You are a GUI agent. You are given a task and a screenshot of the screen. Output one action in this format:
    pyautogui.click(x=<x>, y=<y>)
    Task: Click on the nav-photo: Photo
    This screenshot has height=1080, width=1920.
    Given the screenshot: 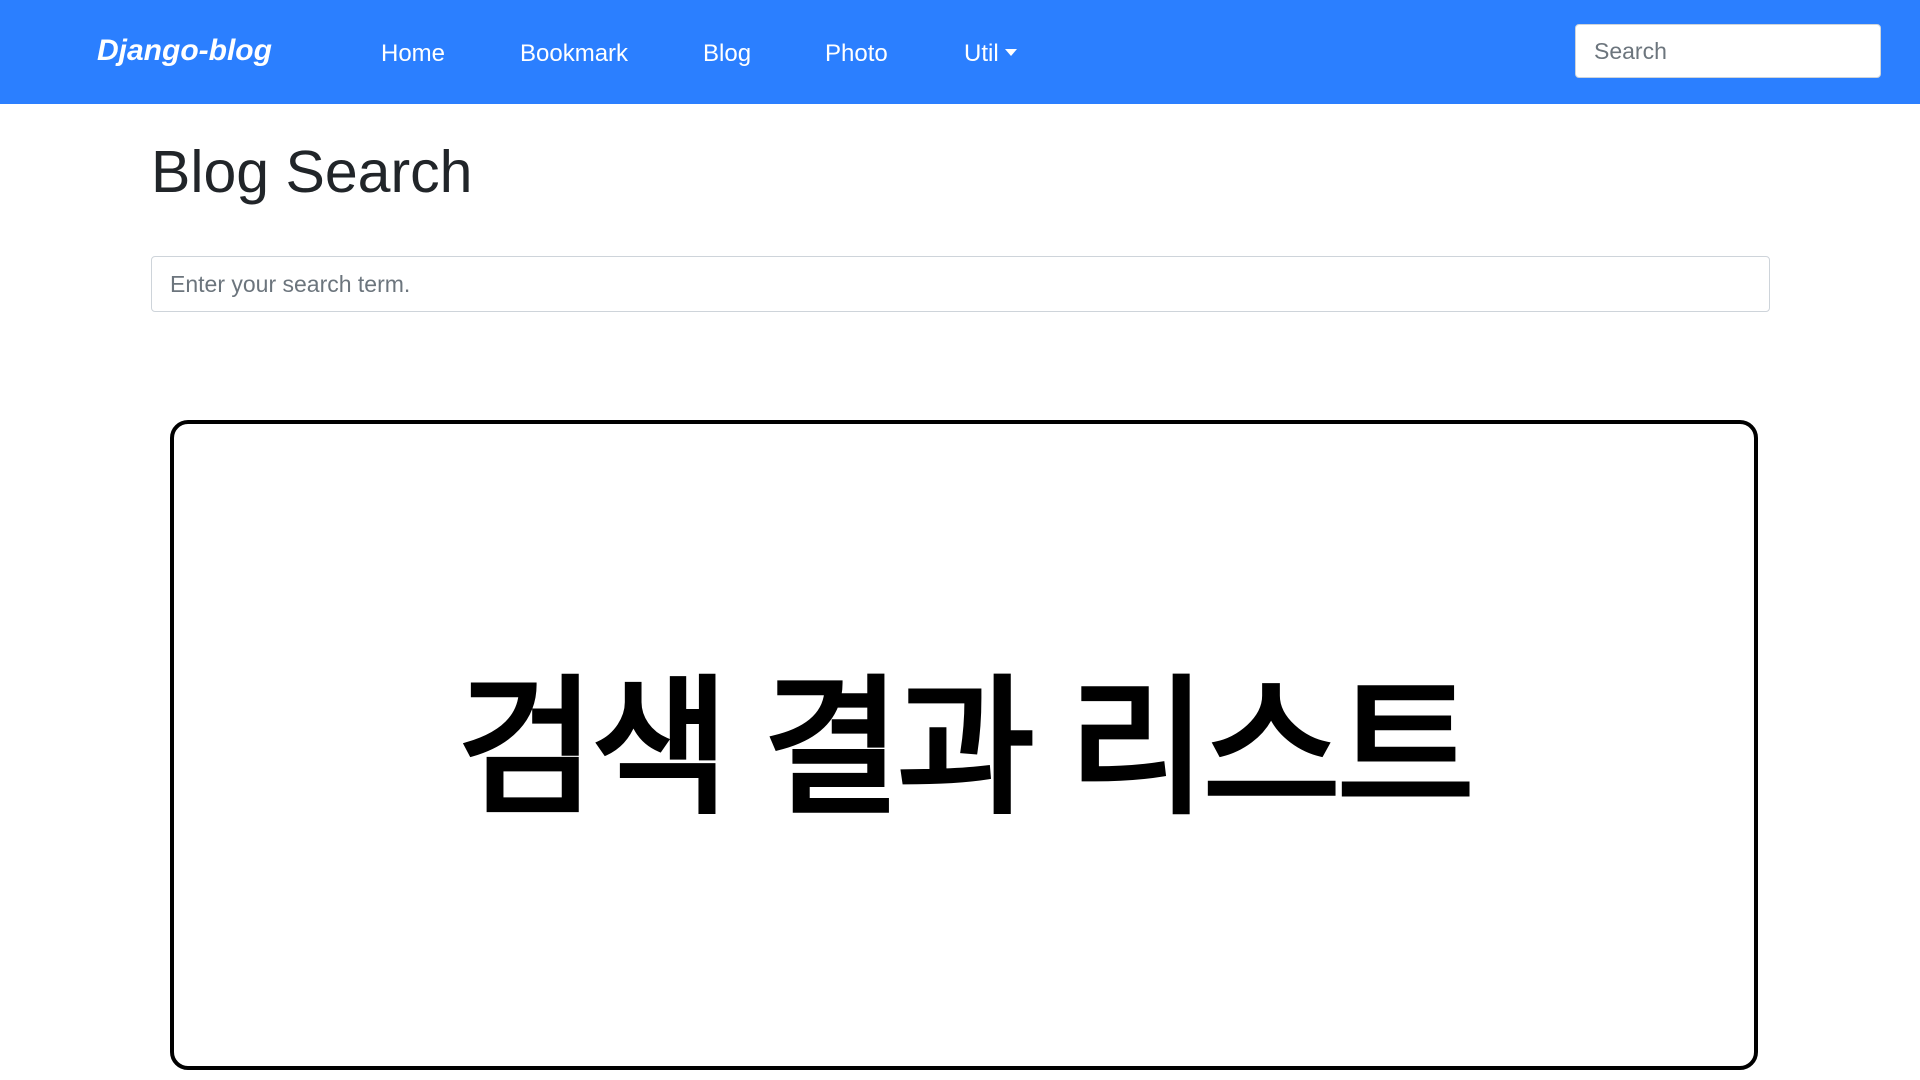 What is the action you would take?
    pyautogui.click(x=856, y=54)
    